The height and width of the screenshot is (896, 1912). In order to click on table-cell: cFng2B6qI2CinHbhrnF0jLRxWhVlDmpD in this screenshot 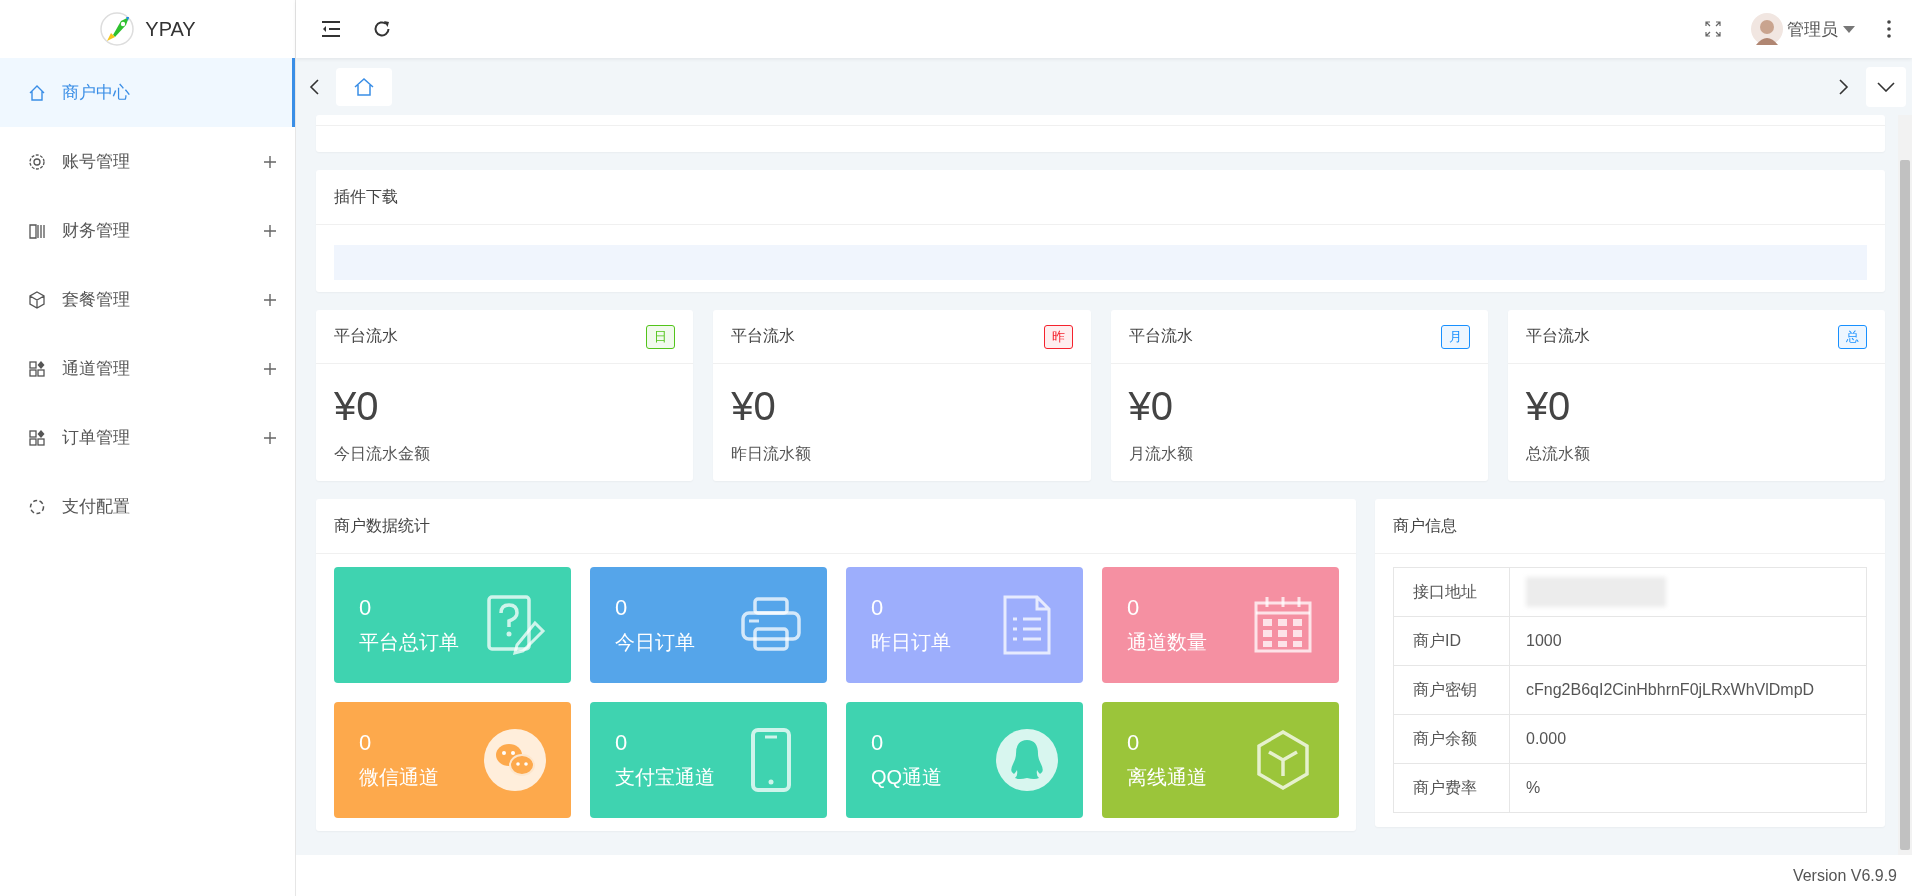, I will do `click(1688, 690)`.